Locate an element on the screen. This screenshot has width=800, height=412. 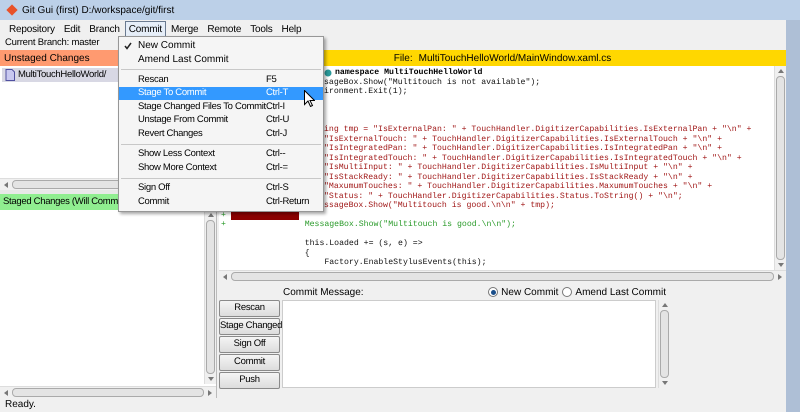
code-line: sageBox.Show("Multitouch is not available"); is located at coordinates (432, 82).